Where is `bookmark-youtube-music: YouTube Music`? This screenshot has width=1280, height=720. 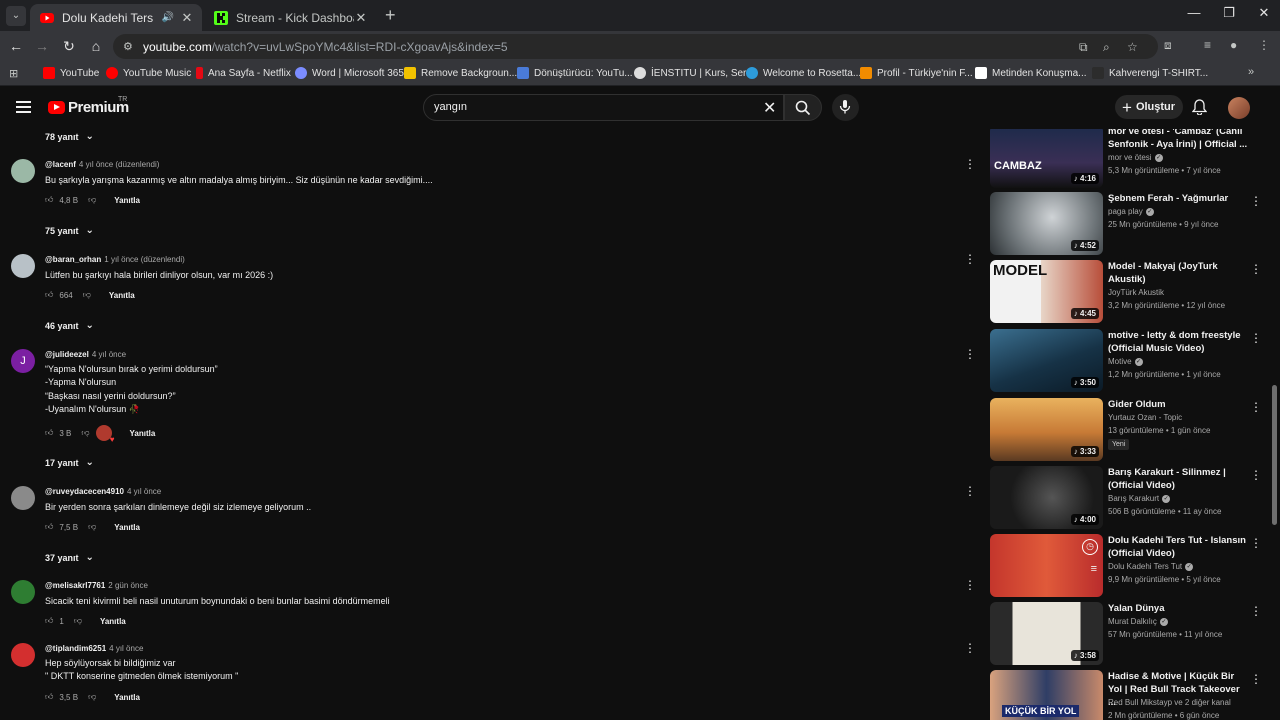
bookmark-youtube-music: YouTube Music is located at coordinates (148, 73).